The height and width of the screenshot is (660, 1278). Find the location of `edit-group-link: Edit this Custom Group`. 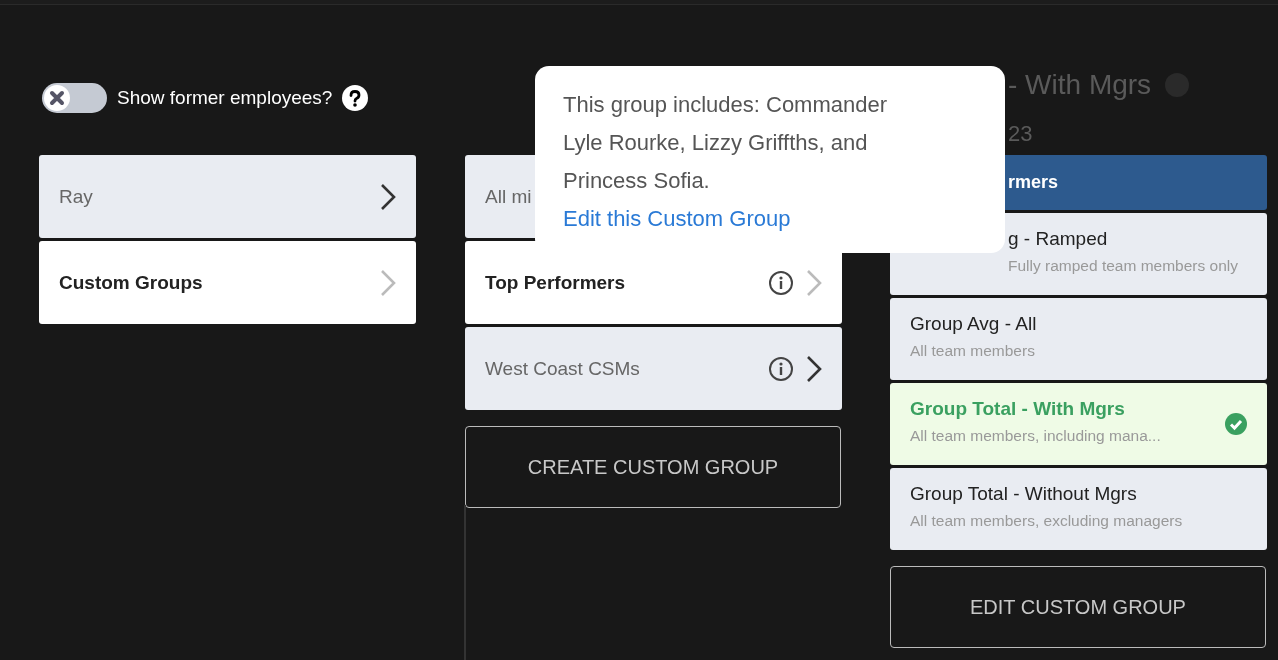

edit-group-link: Edit this Custom Group is located at coordinates (677, 218).